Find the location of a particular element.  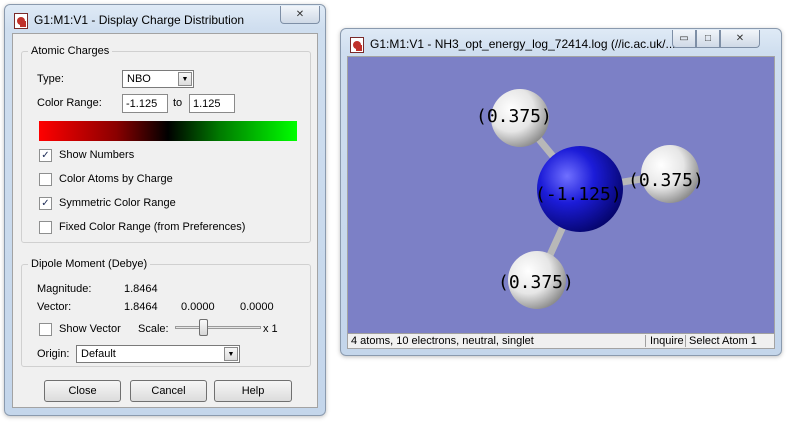

symmetric-color-range-label: Symmetric Color Range is located at coordinates (117, 203).